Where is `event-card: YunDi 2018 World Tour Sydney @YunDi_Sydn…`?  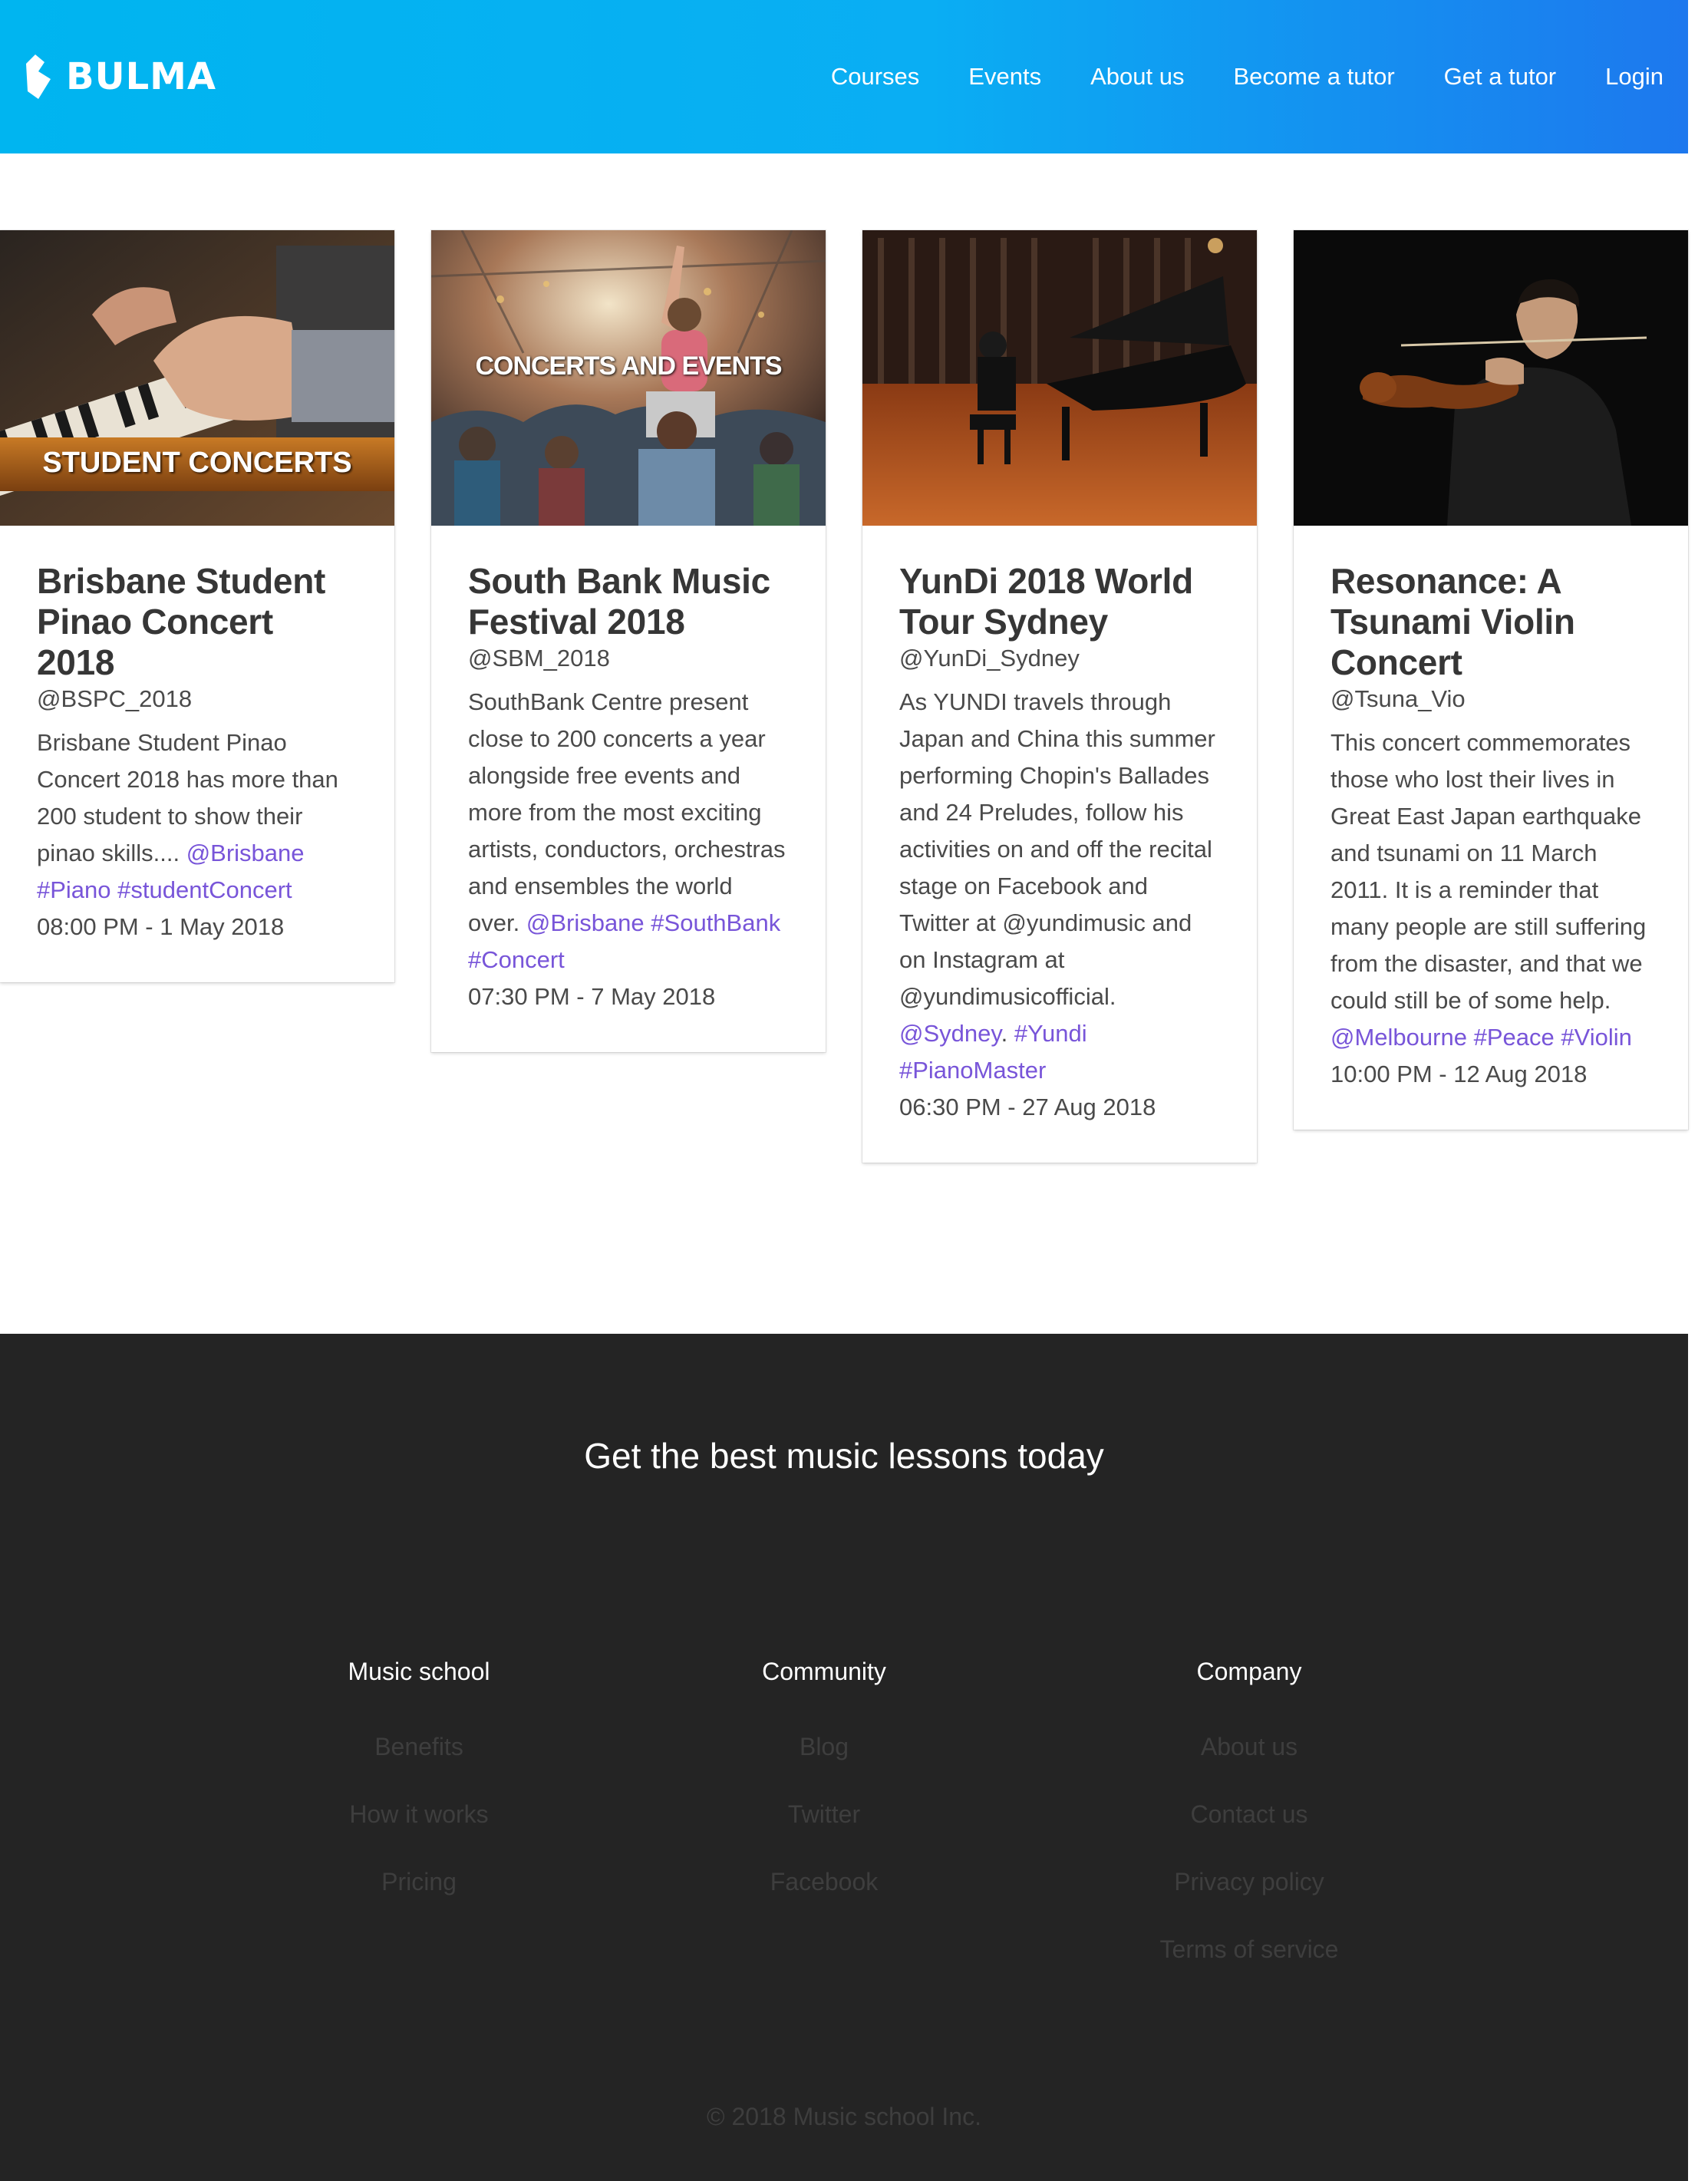 event-card: YunDi 2018 World Tour Sydney @YunDi_Sydn… is located at coordinates (1059, 696).